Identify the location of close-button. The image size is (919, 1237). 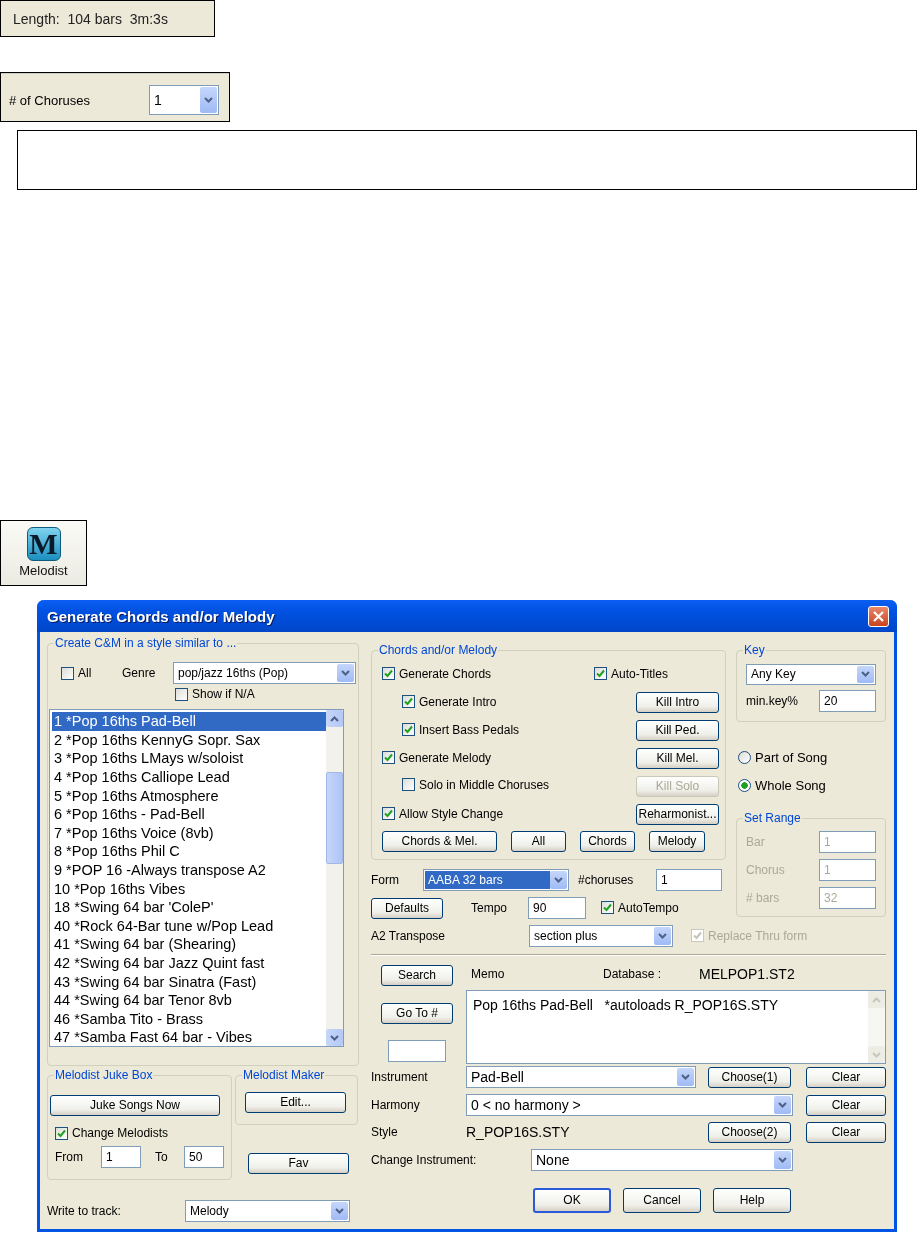
(878, 616).